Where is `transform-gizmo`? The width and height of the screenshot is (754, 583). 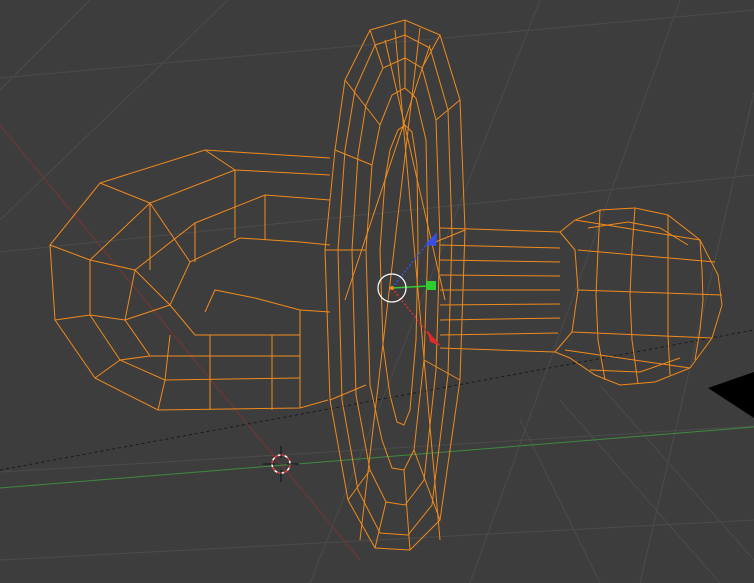
transform-gizmo is located at coordinates (409, 289).